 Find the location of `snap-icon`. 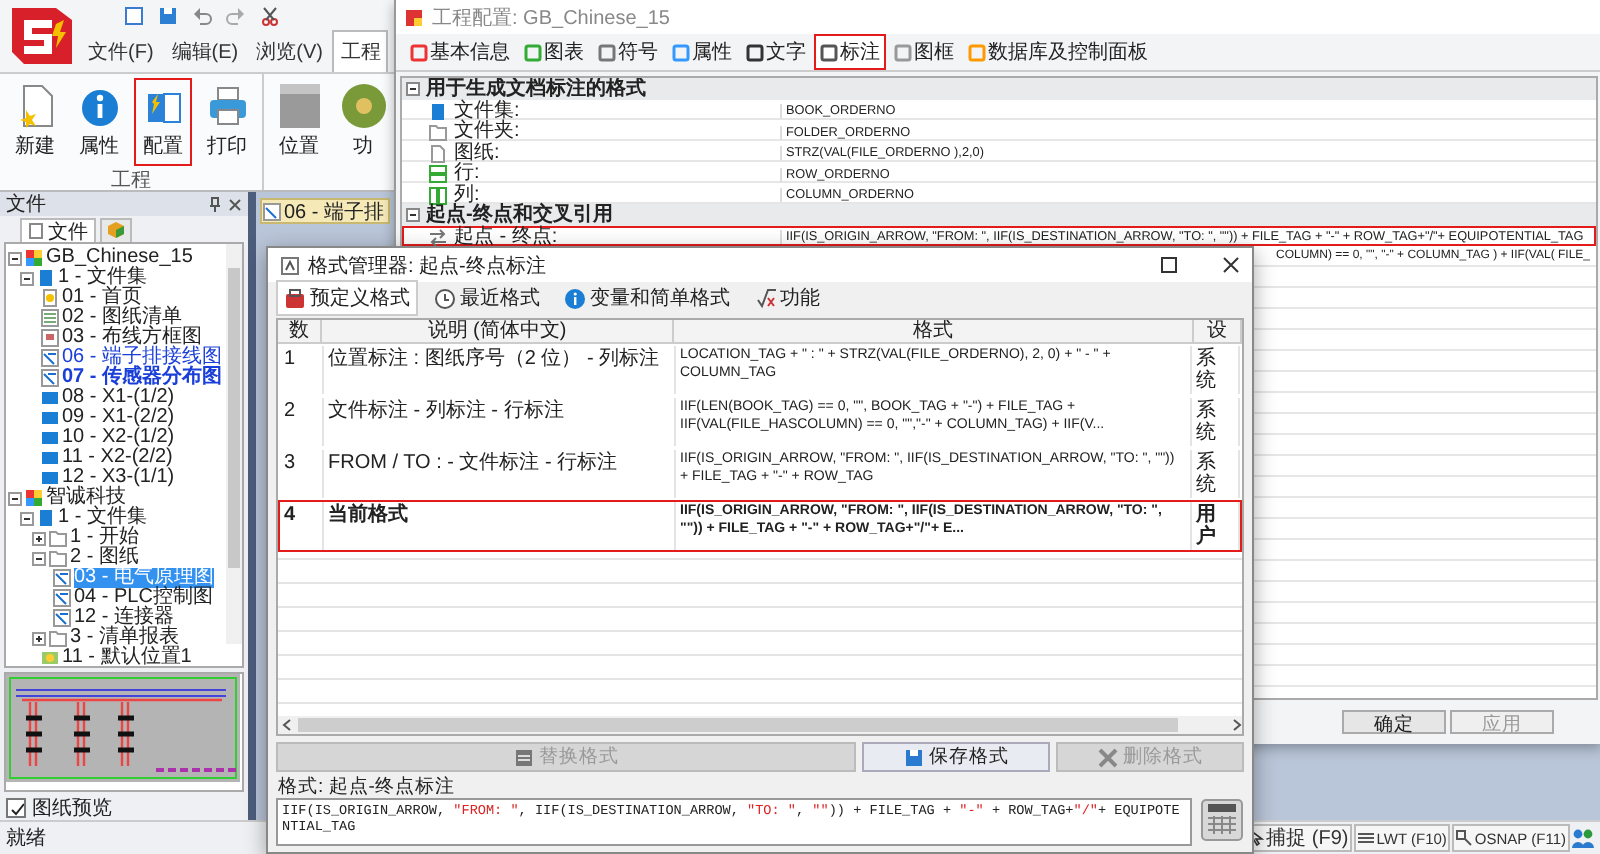

snap-icon is located at coordinates (1464, 838).